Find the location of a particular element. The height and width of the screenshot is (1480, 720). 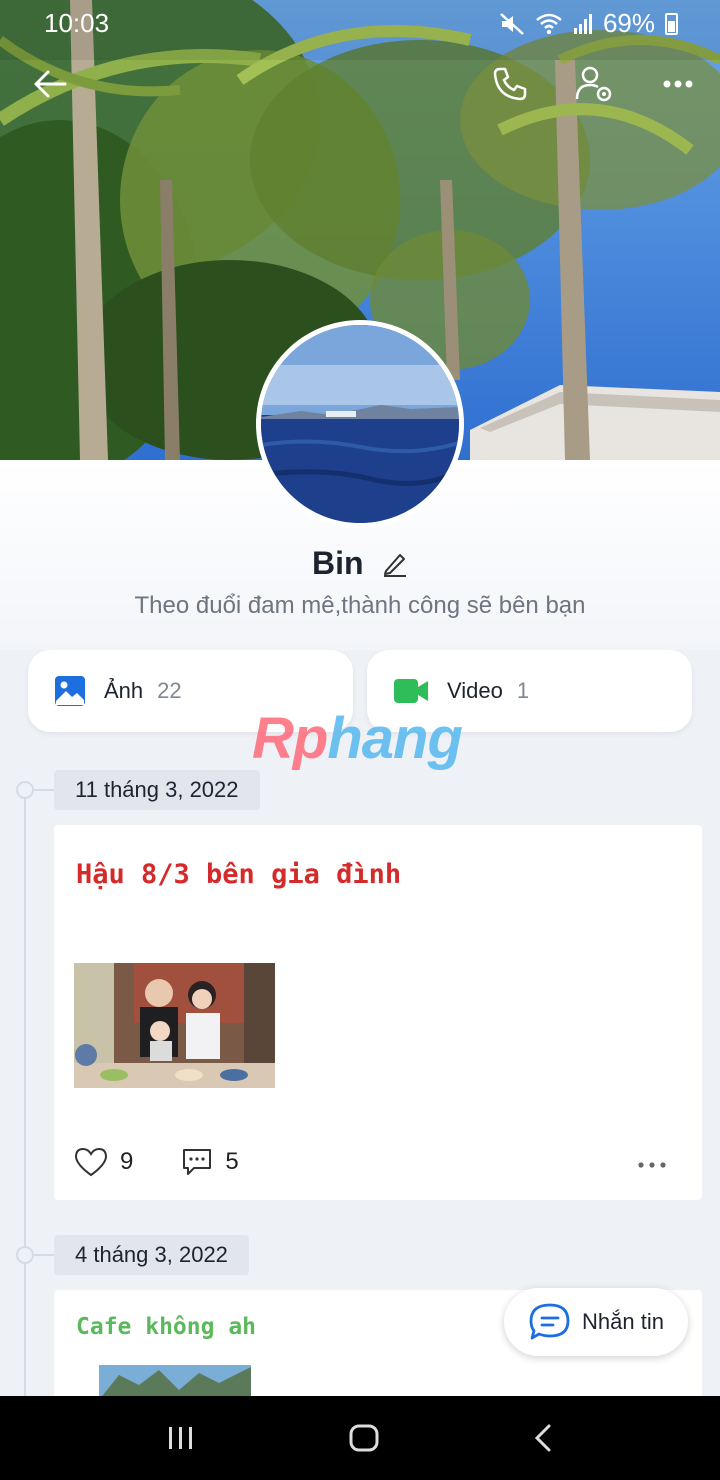

landscape-photo is located at coordinates (175, 1382).